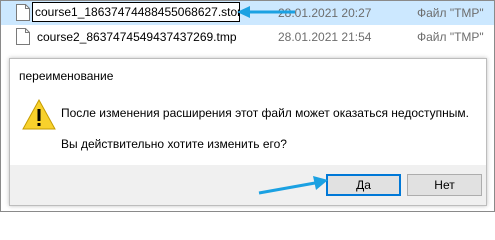  Describe the element at coordinates (266, 12) in the screenshot. I see `annotation-arrow-rename` at that location.